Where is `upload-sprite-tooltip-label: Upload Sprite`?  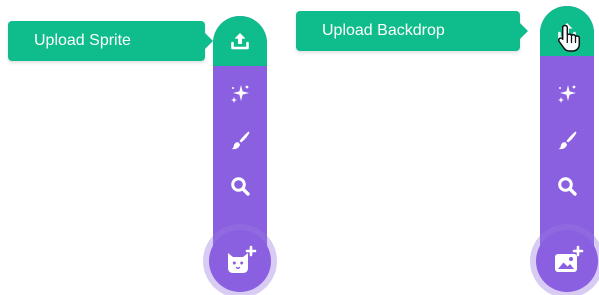 upload-sprite-tooltip-label: Upload Sprite is located at coordinates (82, 40).